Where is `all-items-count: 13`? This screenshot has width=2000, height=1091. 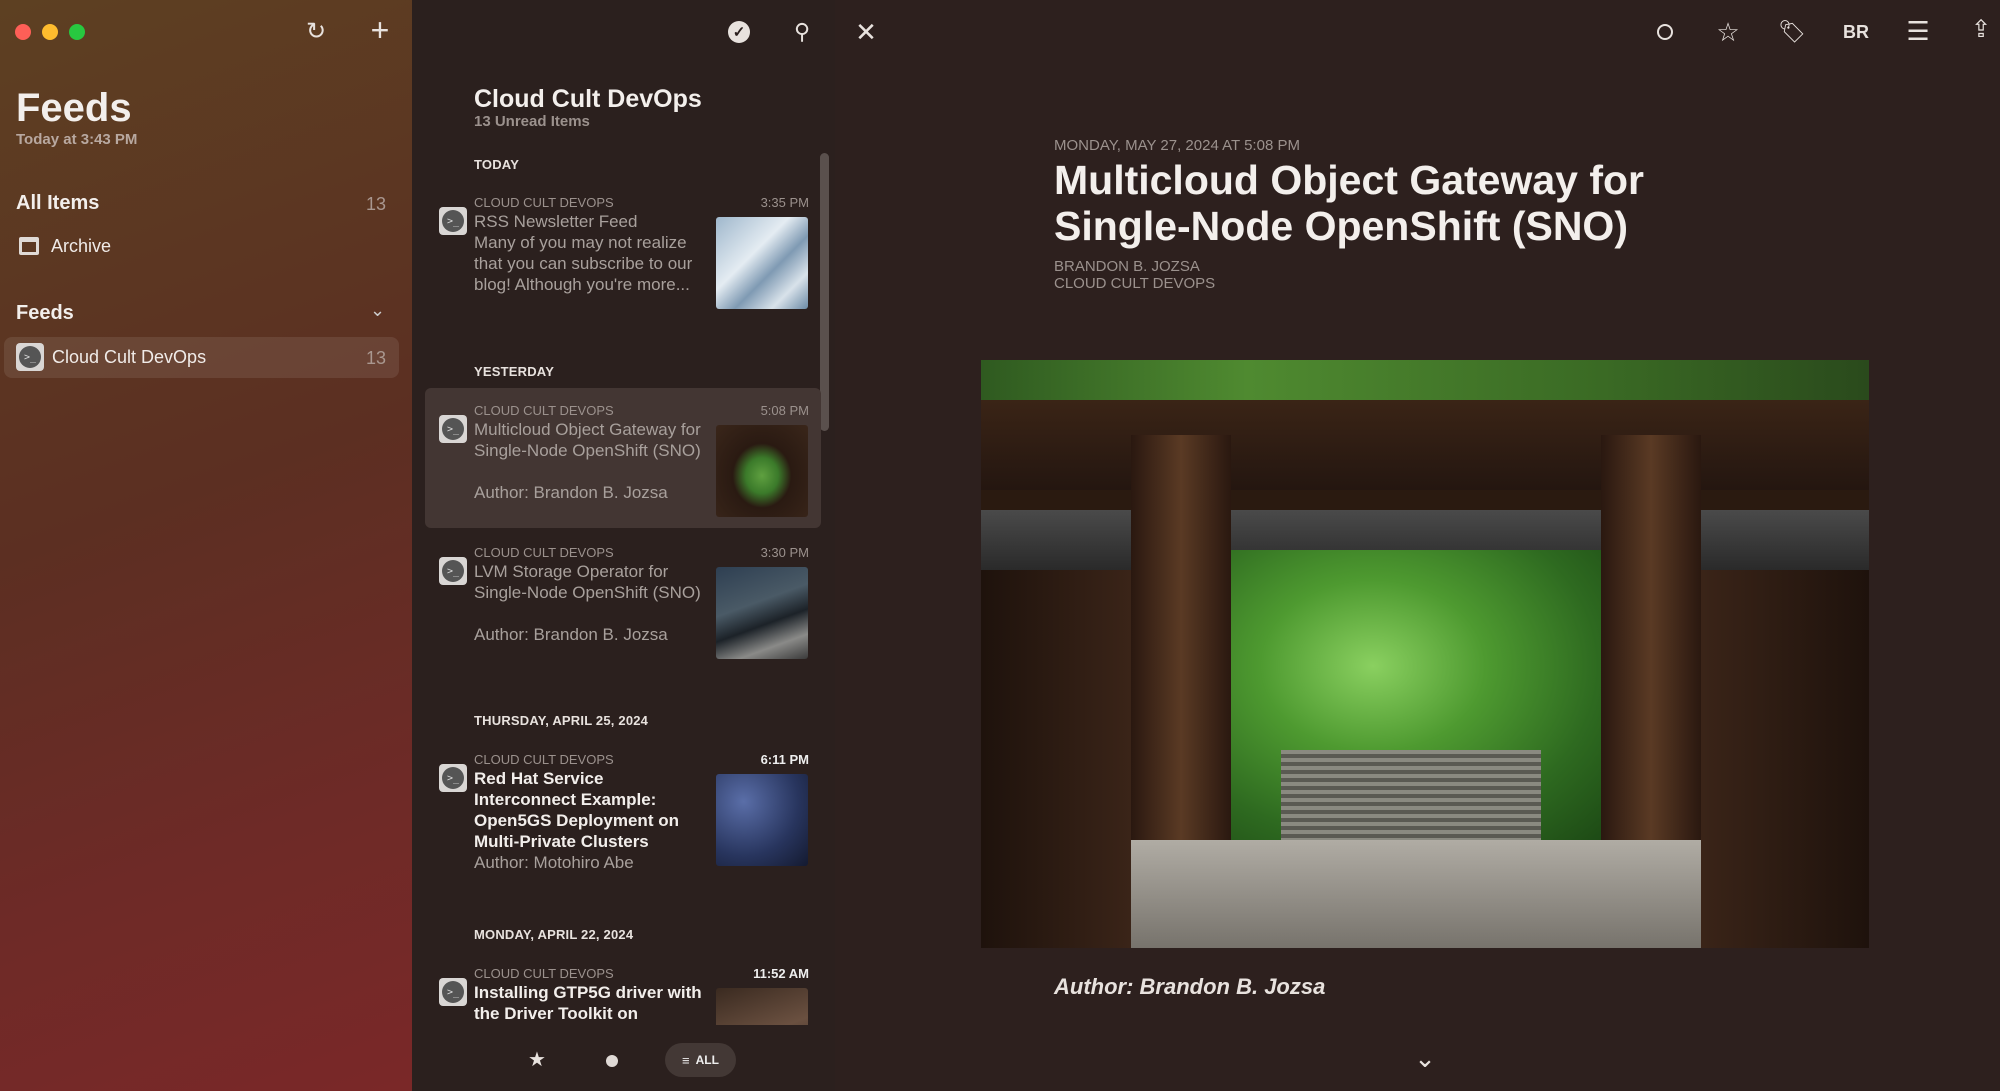
all-items-count: 13 is located at coordinates (376, 204).